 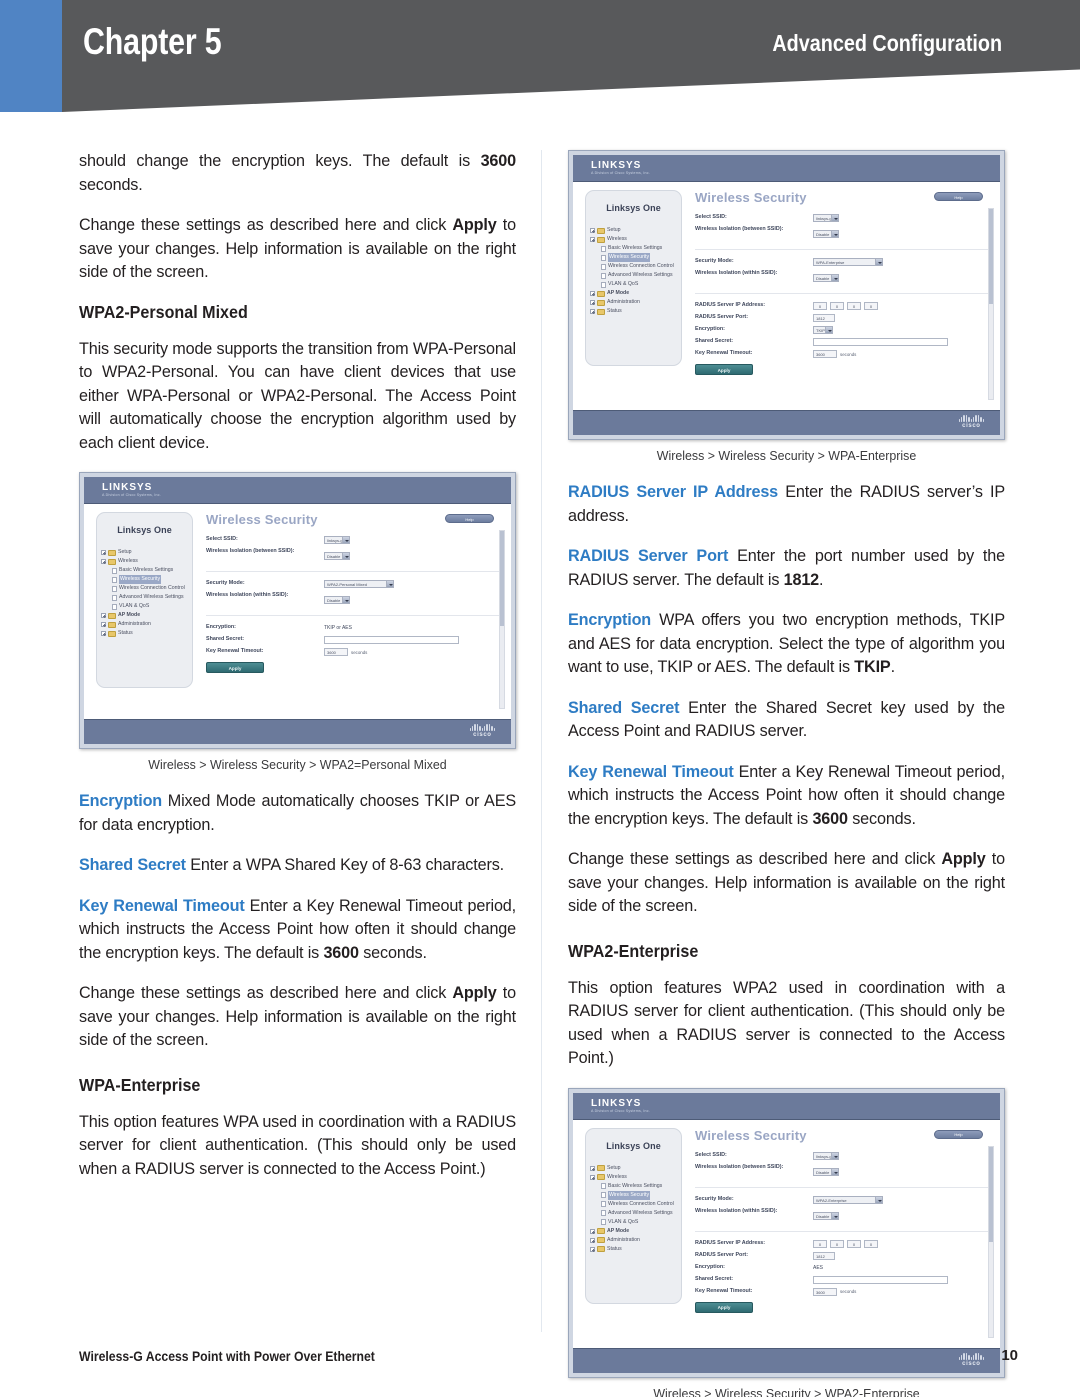 I want to click on encryption-dropdown: TKIP, so click(x=823, y=330).